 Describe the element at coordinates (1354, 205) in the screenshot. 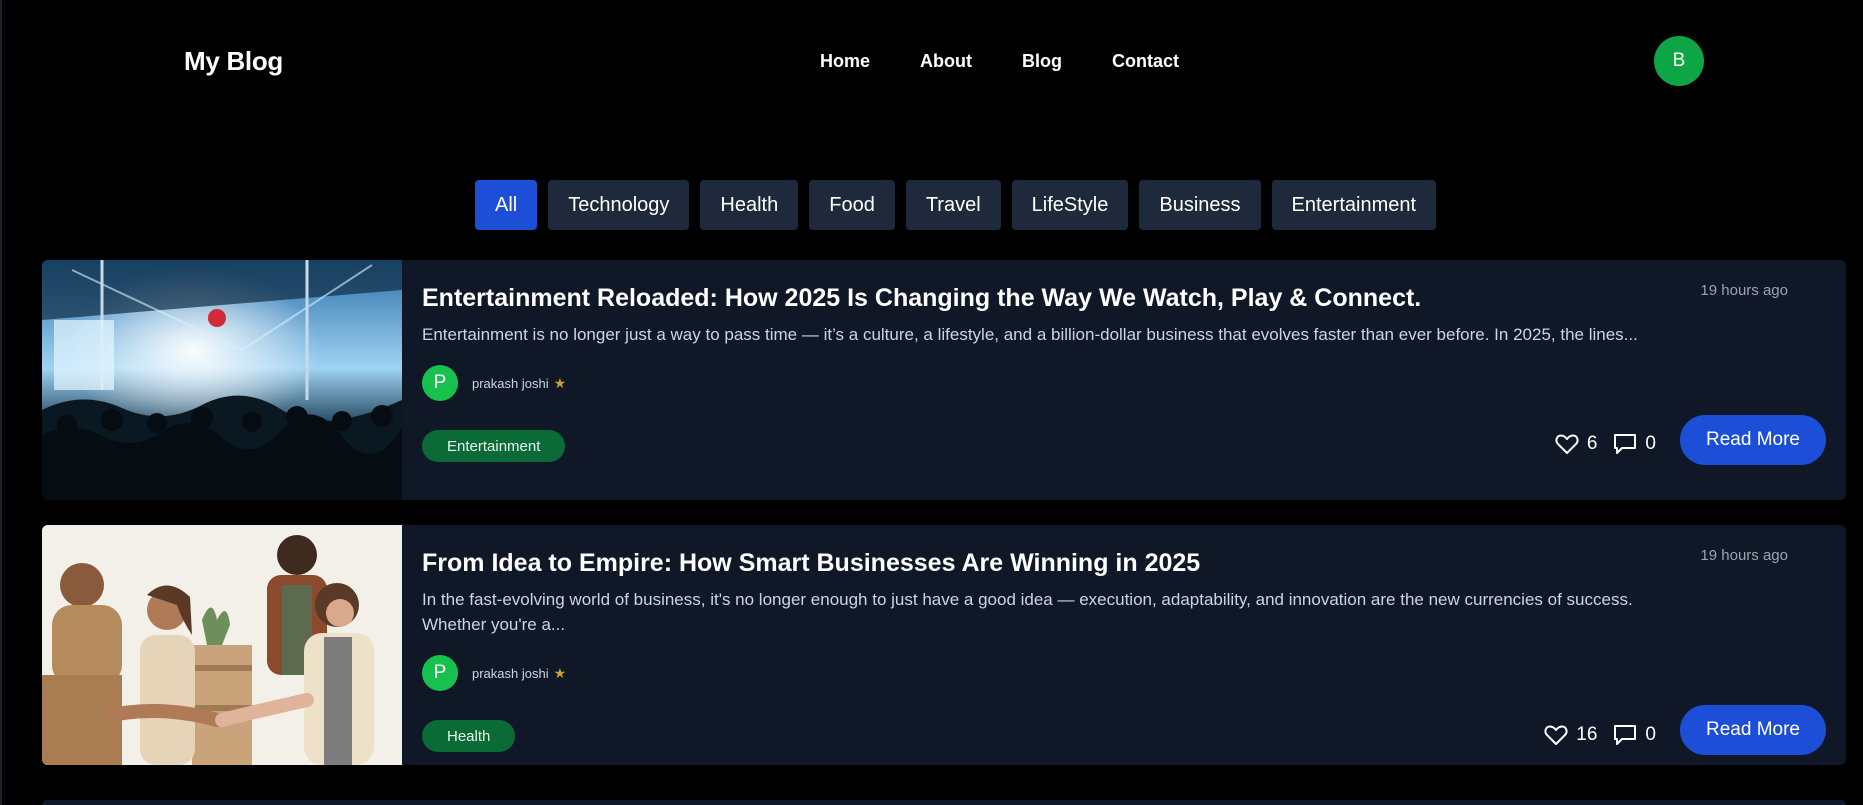

I see `category-entertainment: Entertainment` at that location.